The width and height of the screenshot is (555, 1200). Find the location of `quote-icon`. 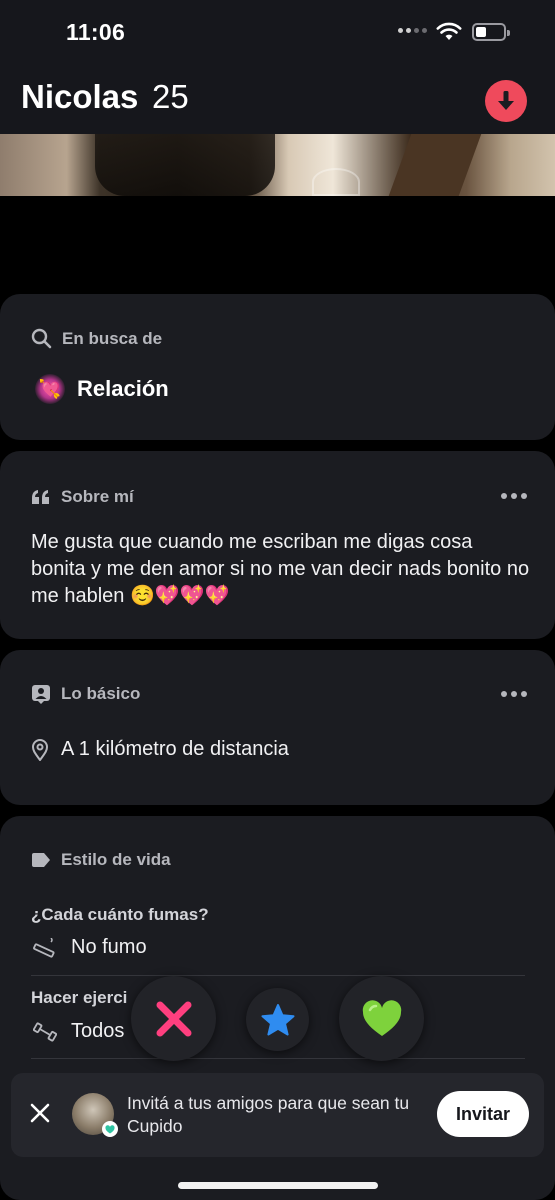

quote-icon is located at coordinates (40, 497).